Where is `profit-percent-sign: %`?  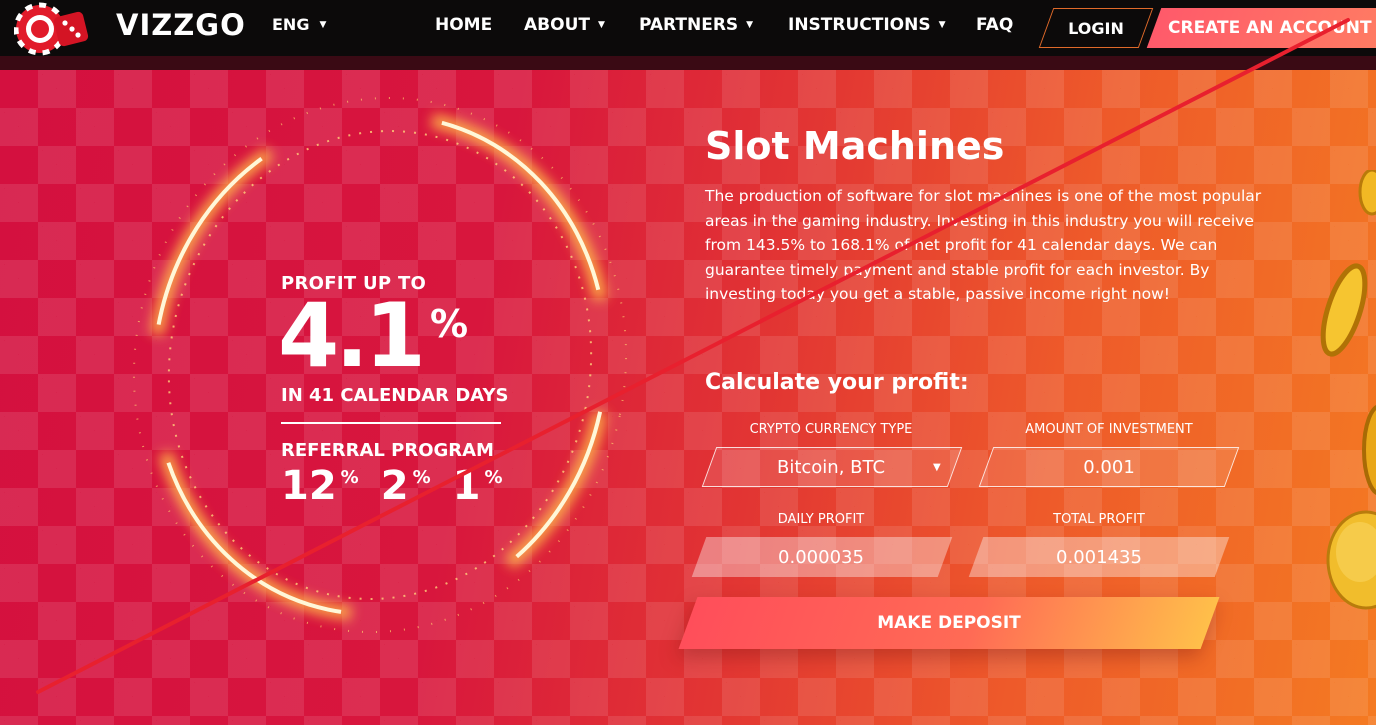
profit-percent-sign: % is located at coordinates (449, 324).